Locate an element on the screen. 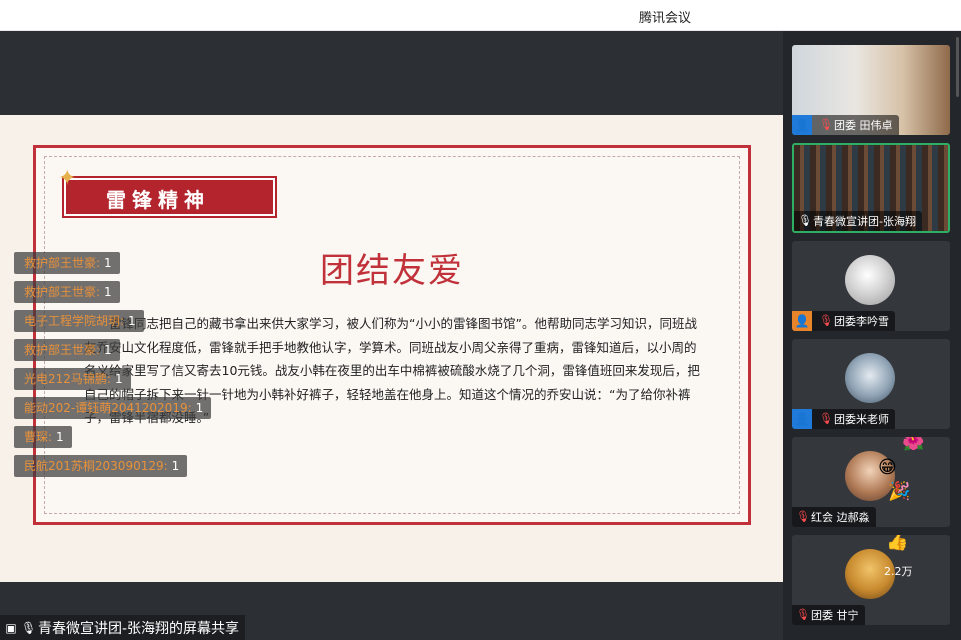 This screenshot has width=961, height=640. participant-label: 🎙 团委 甘宁 is located at coordinates (828, 615).